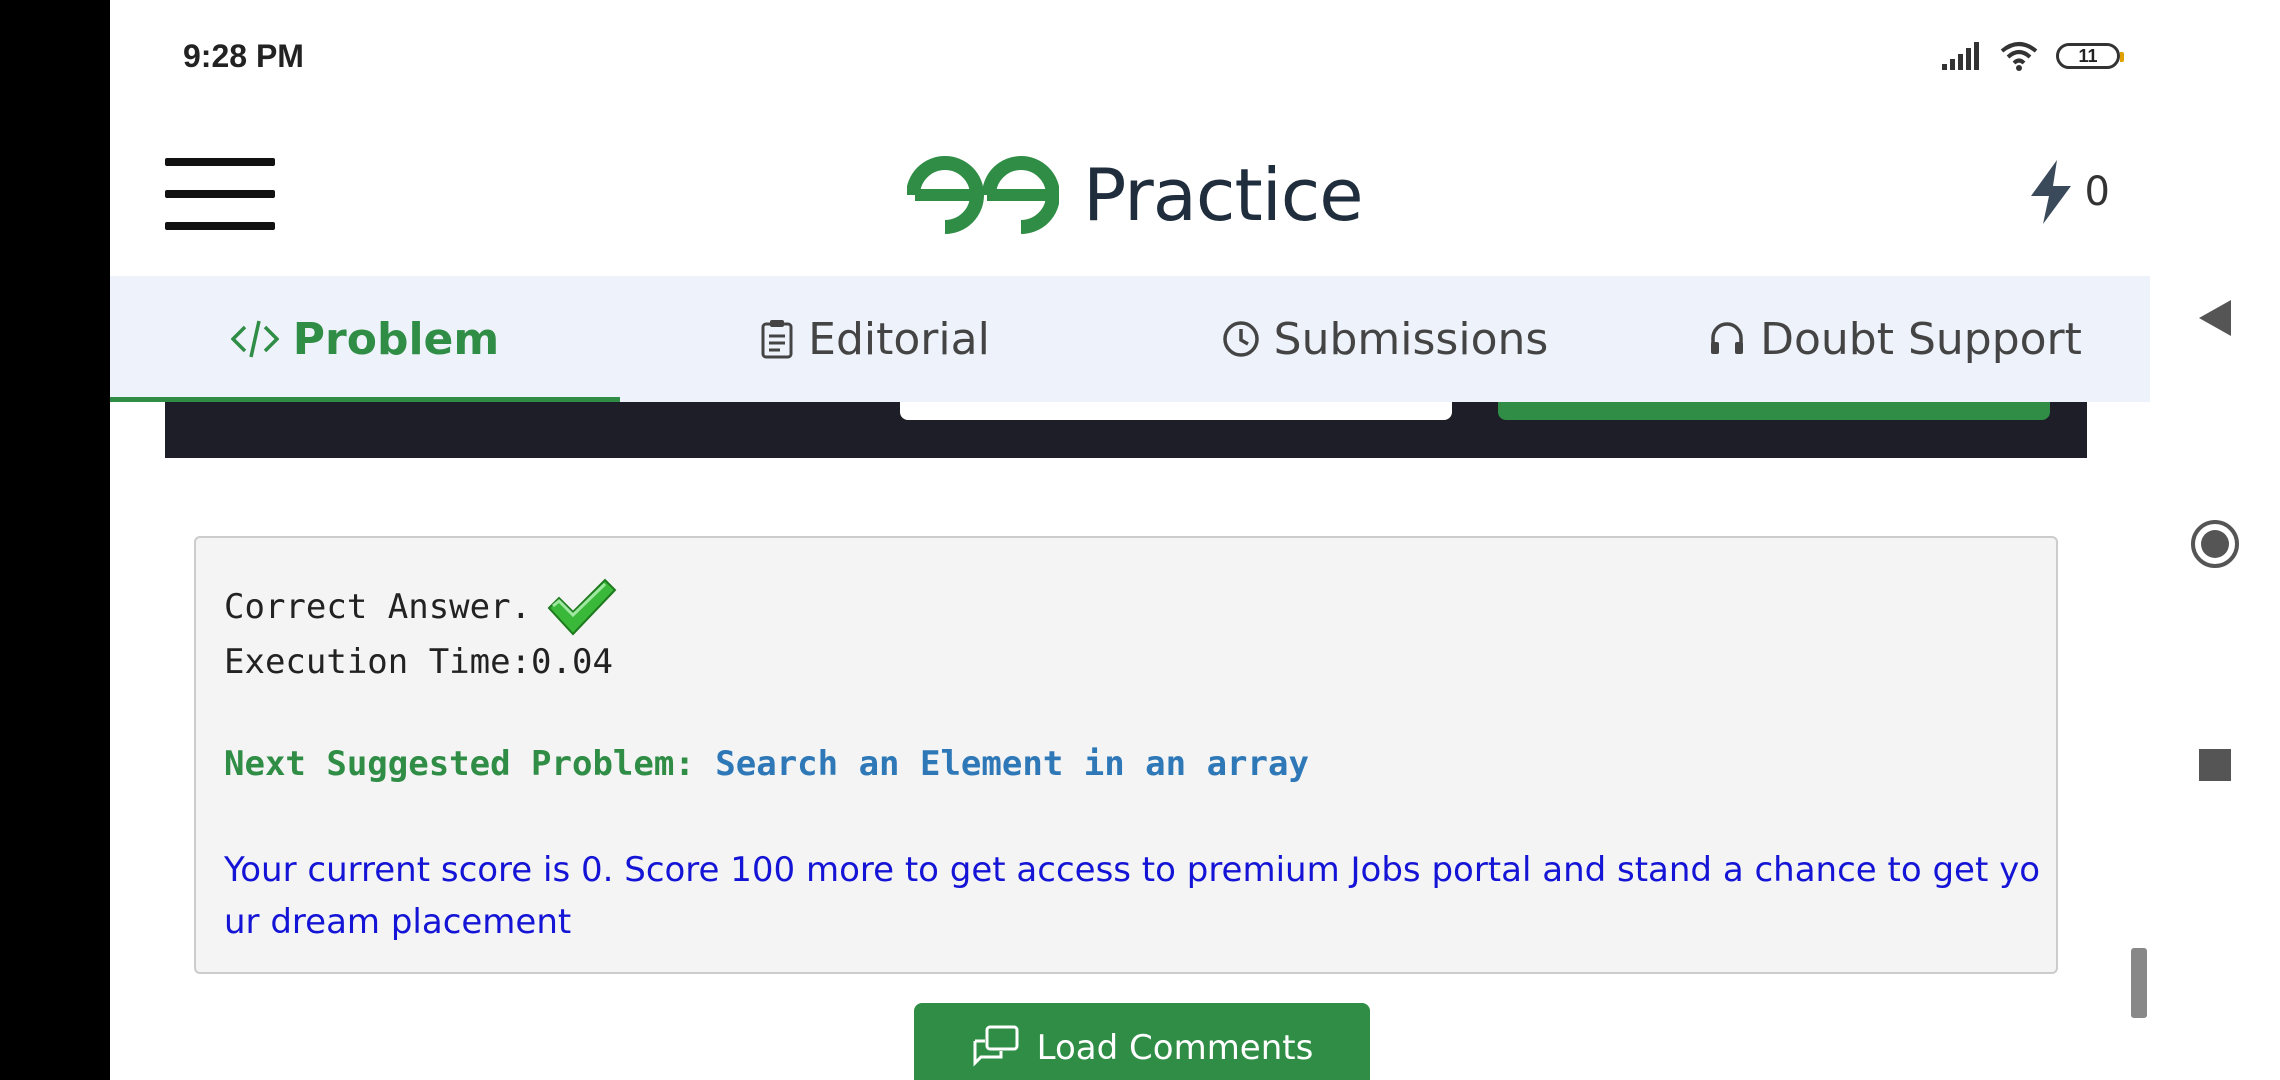 This screenshot has height=1080, width=2280. Describe the element at coordinates (459, 764) in the screenshot. I see `next-label: Next Suggested Problem:` at that location.